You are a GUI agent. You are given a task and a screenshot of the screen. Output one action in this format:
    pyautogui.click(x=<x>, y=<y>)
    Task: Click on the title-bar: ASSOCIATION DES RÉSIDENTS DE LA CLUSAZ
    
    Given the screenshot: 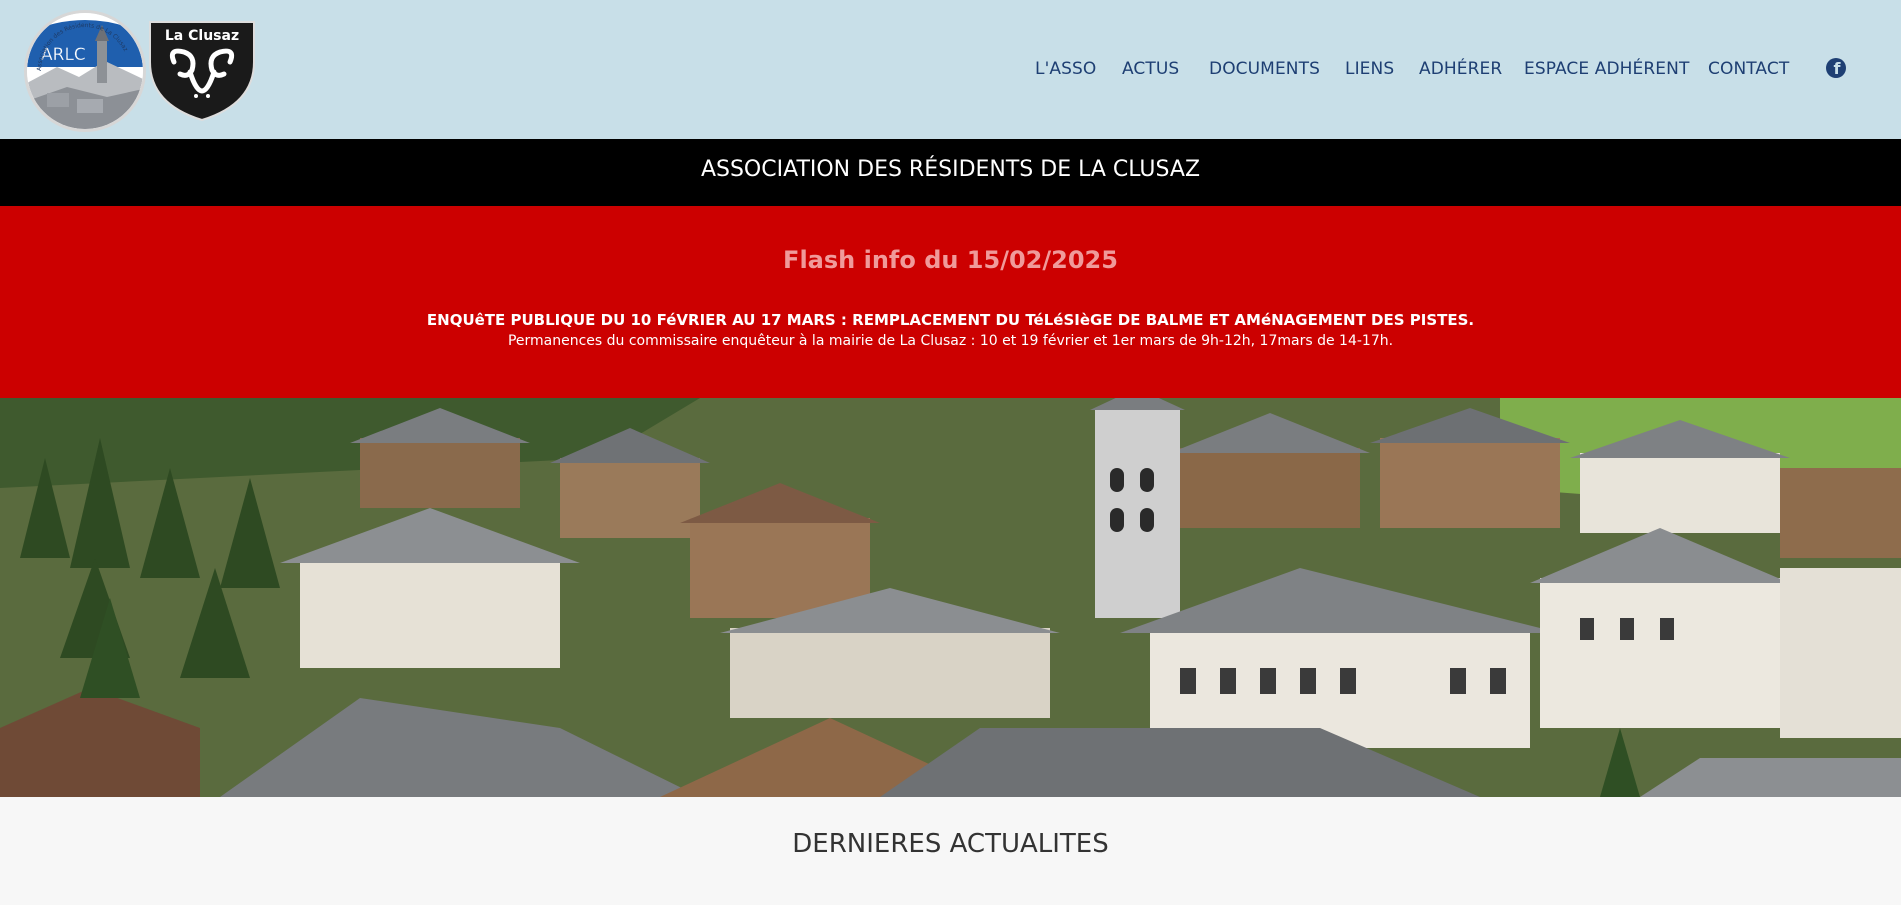 What is the action you would take?
    pyautogui.click(x=950, y=172)
    